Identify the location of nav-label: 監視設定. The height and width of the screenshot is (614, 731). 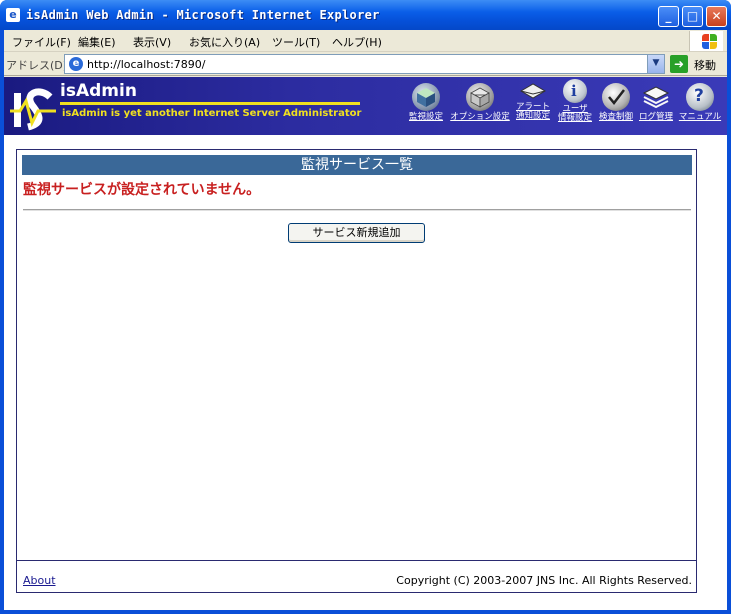
(426, 117).